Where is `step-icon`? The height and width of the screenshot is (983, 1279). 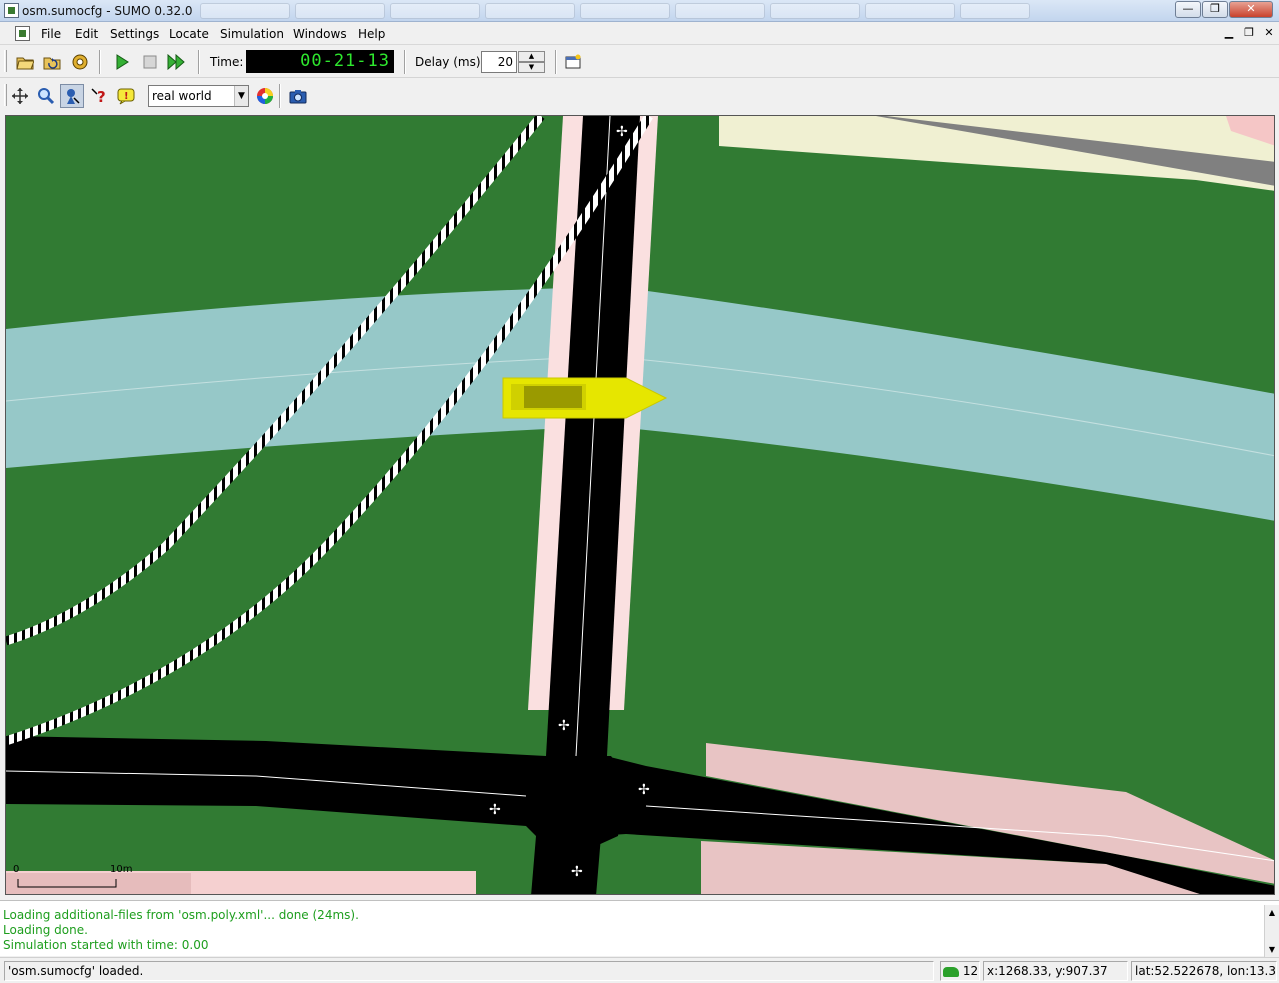
step-icon is located at coordinates (176, 62).